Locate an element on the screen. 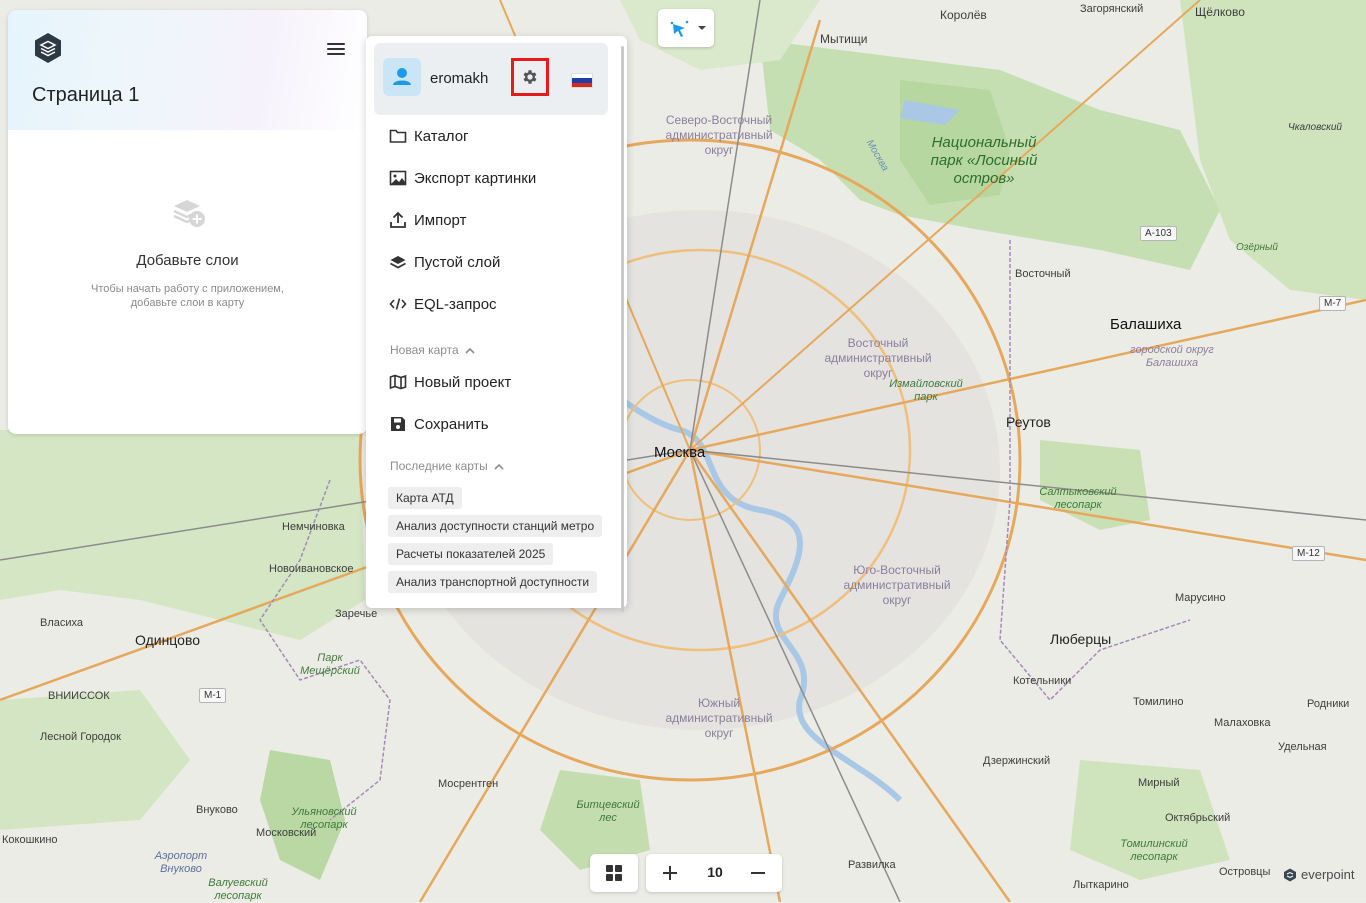  basemap-grid-button is located at coordinates (614, 873).